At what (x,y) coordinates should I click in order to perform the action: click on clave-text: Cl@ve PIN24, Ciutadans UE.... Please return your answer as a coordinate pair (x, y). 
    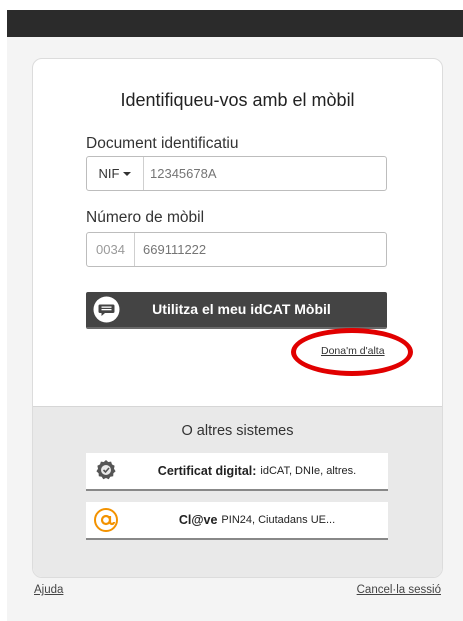
    Looking at the image, I should click on (257, 520).